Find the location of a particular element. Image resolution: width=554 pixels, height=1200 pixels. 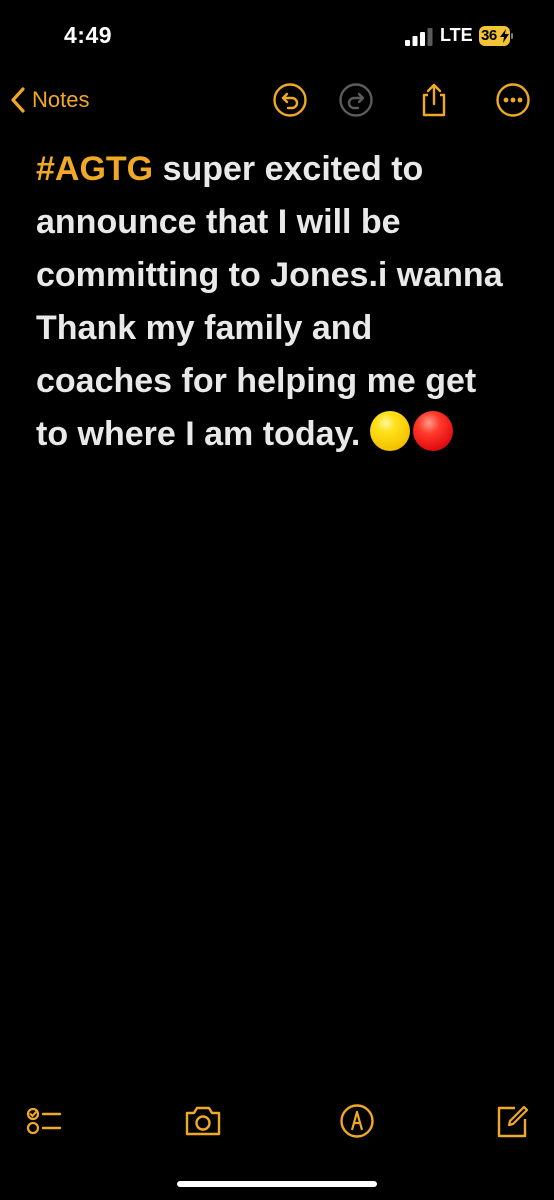

charging-bolt-icon is located at coordinates (504, 36).